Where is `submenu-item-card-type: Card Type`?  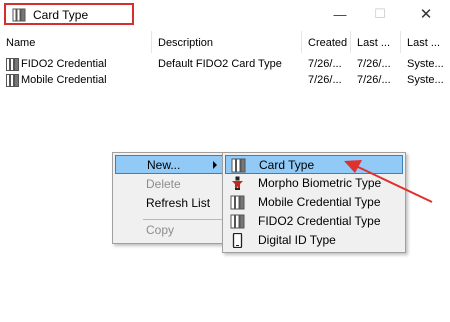 submenu-item-card-type: Card Type is located at coordinates (314, 164).